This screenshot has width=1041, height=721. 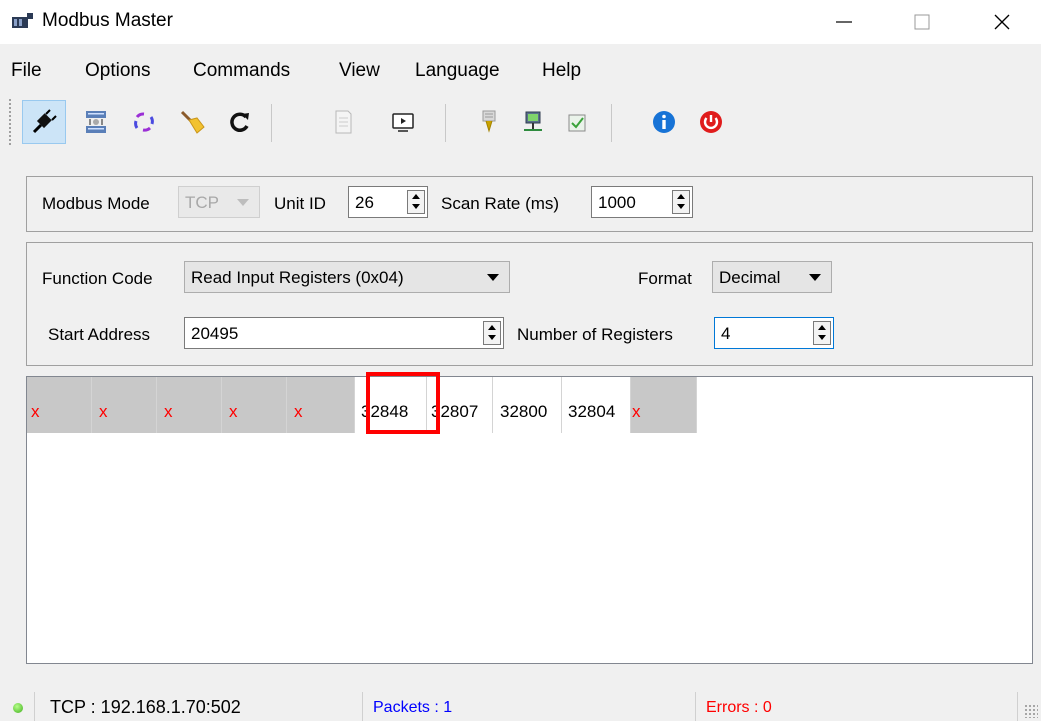 What do you see at coordinates (520, 22) in the screenshot?
I see `title-bar: Modbus Master` at bounding box center [520, 22].